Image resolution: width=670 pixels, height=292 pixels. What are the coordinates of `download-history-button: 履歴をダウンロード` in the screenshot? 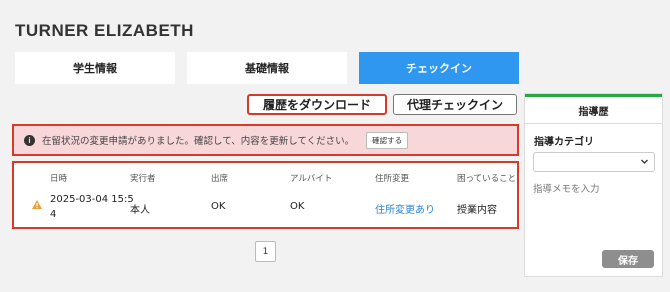 It's located at (317, 104).